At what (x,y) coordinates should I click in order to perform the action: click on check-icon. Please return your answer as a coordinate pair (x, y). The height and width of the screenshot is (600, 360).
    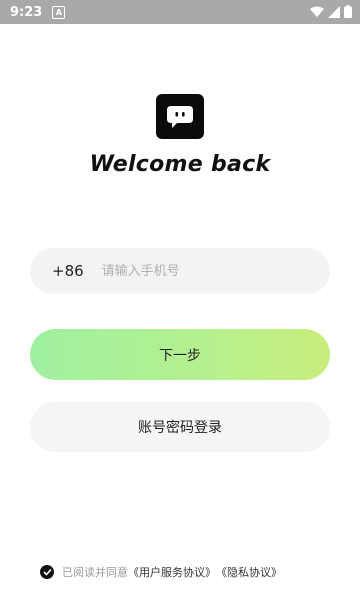
    Looking at the image, I should click on (47, 572).